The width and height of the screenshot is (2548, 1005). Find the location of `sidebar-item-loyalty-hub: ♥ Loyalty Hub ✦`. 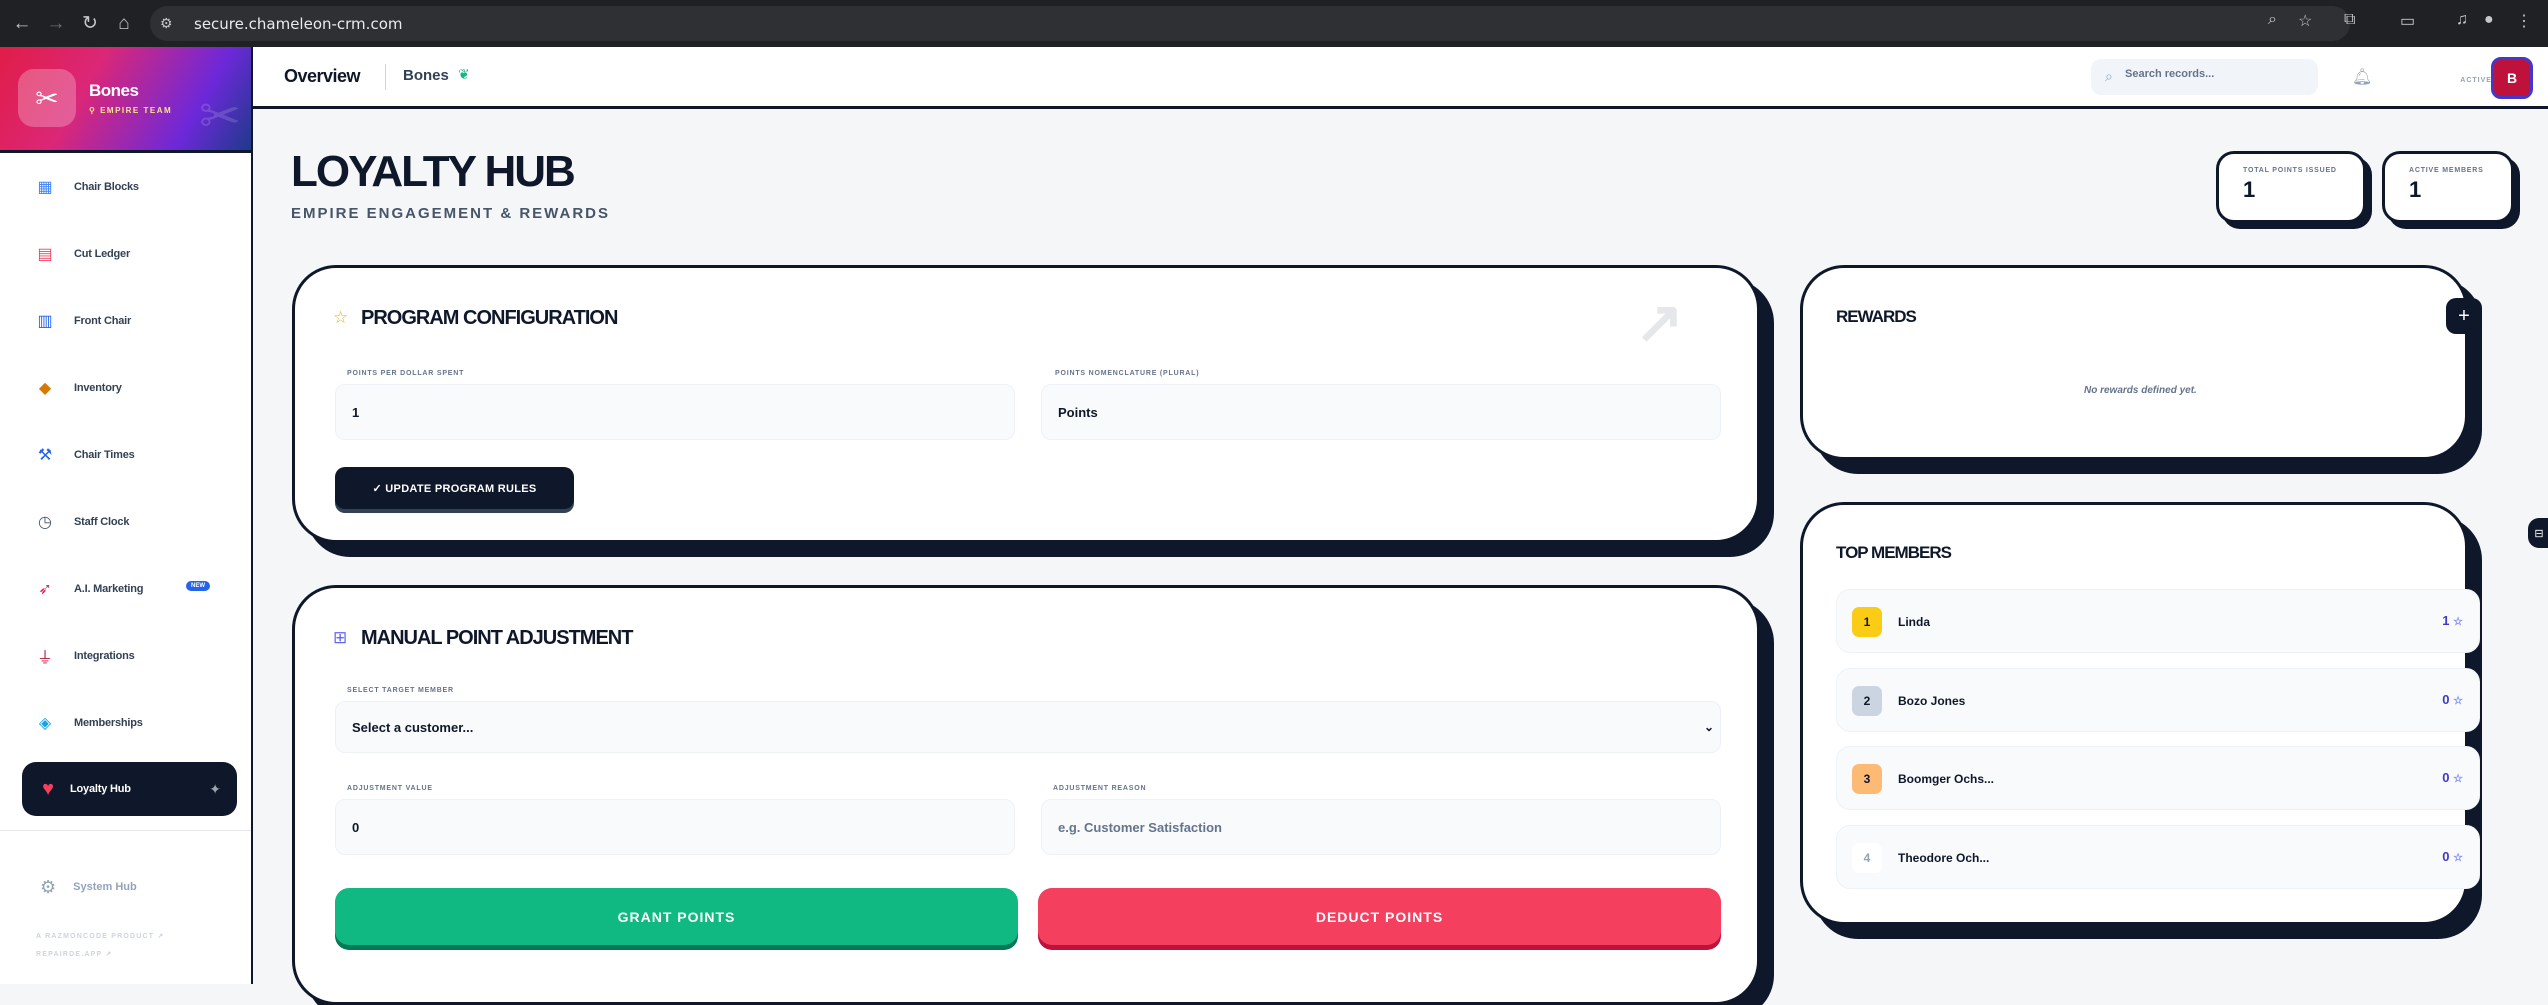

sidebar-item-loyalty-hub: ♥ Loyalty Hub ✦ is located at coordinates (129, 789).